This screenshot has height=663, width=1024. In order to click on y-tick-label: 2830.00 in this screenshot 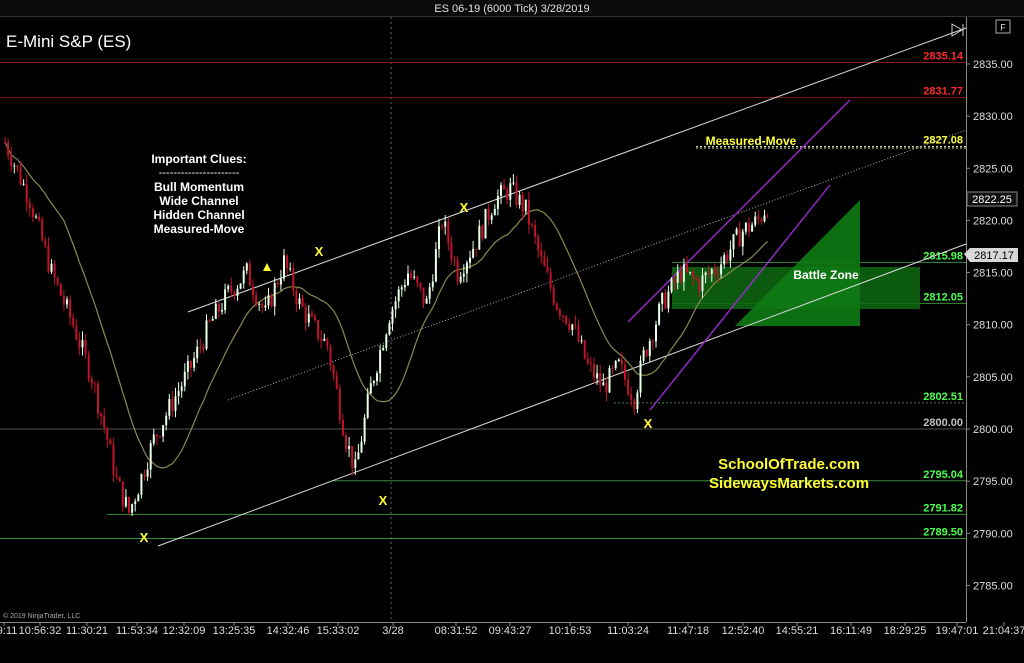, I will do `click(993, 117)`.